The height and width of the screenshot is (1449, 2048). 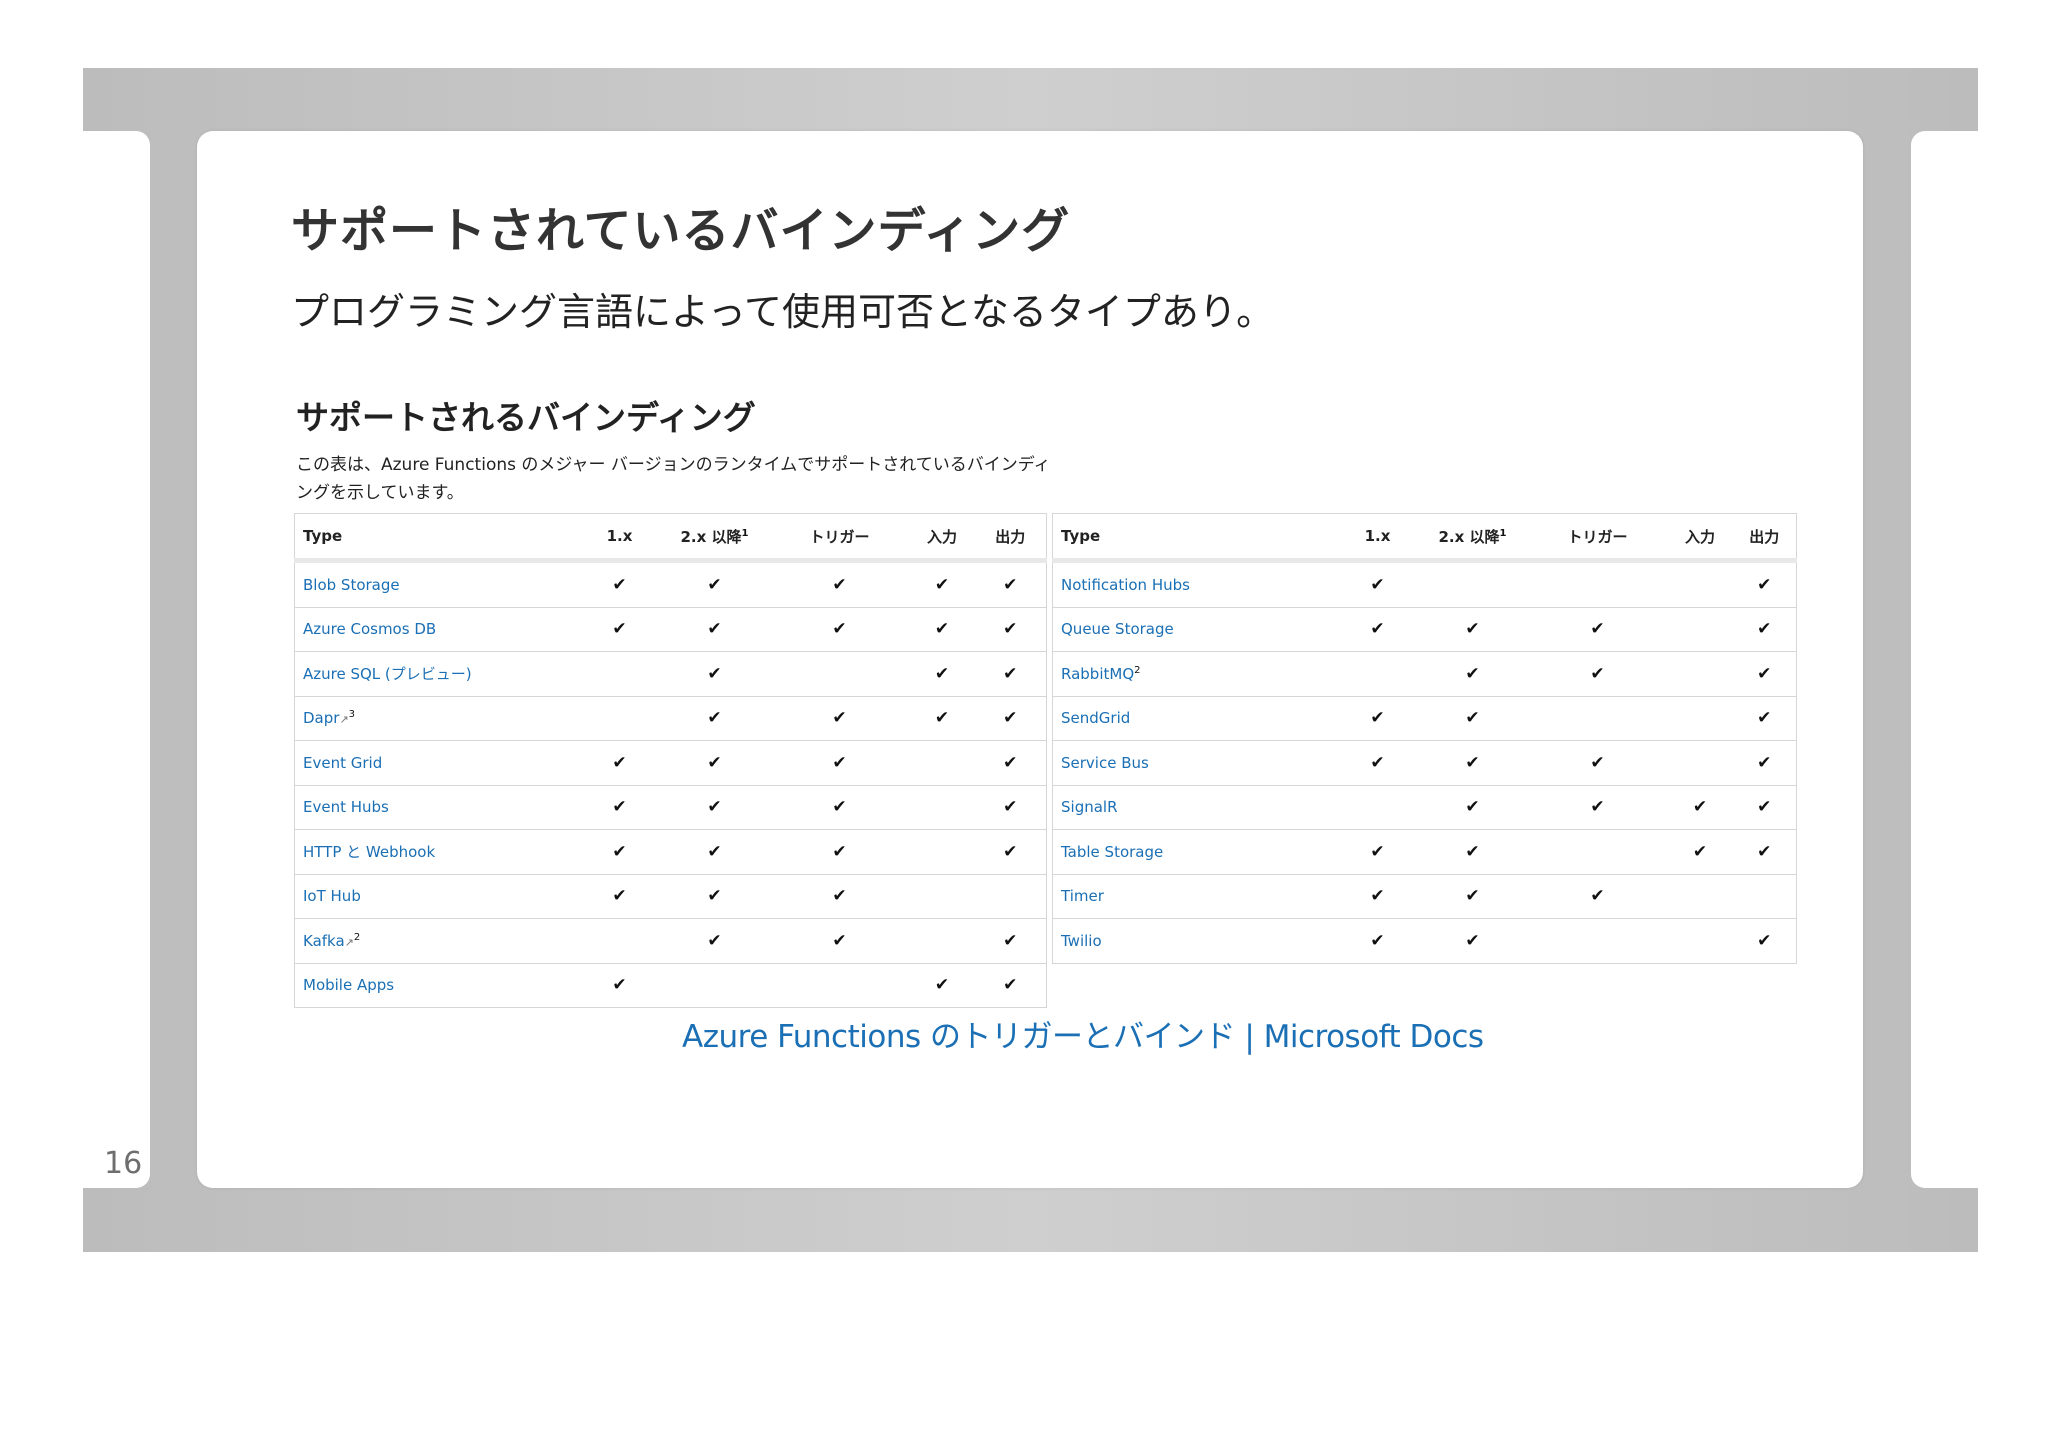 I want to click on page-number-left: 16, so click(x=123, y=1163).